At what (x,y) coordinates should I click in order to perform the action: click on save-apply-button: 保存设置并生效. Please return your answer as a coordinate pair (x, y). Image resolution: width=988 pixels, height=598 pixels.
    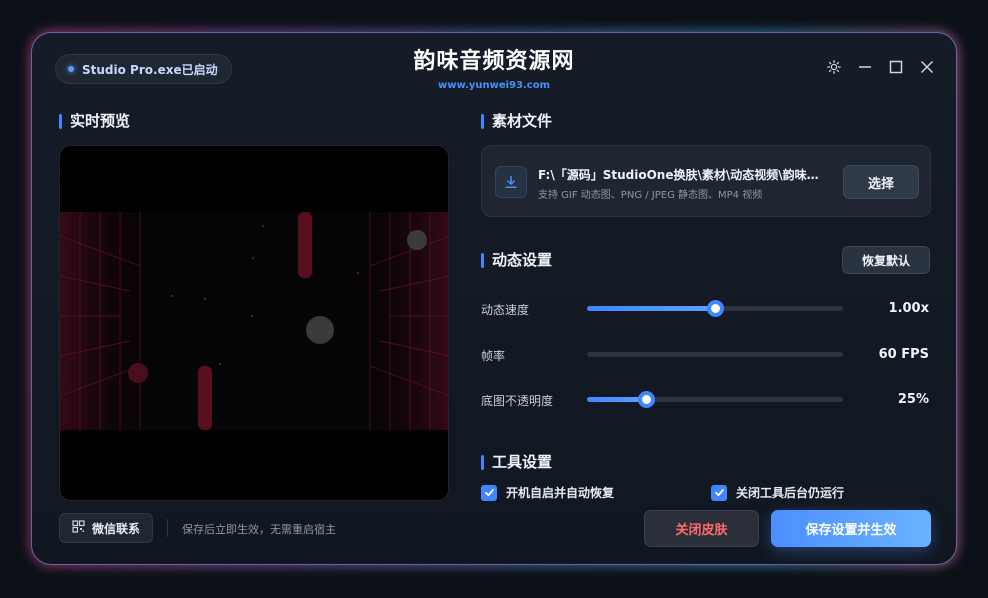
    Looking at the image, I should click on (851, 528).